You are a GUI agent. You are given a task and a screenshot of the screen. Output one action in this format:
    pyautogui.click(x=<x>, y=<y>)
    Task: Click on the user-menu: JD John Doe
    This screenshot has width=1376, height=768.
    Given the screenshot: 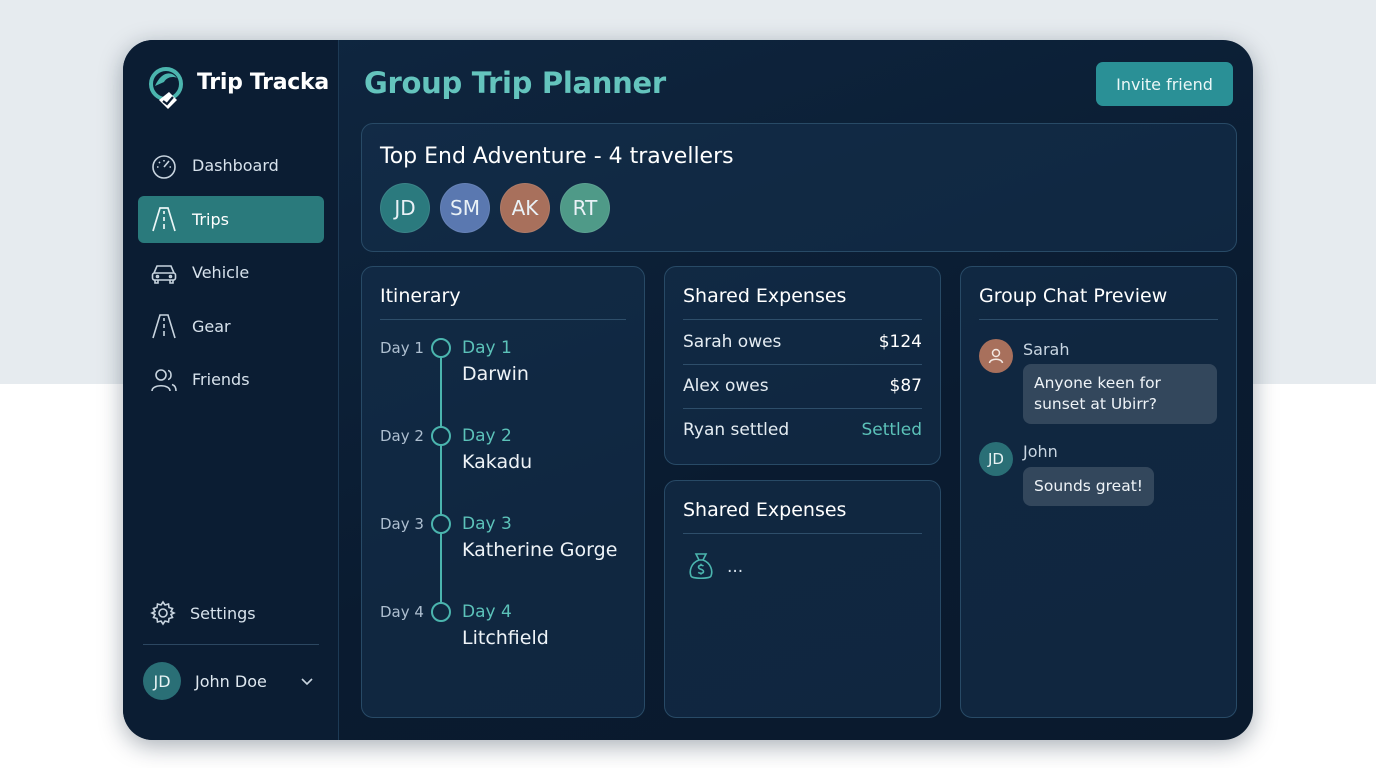 What is the action you would take?
    pyautogui.click(x=231, y=681)
    